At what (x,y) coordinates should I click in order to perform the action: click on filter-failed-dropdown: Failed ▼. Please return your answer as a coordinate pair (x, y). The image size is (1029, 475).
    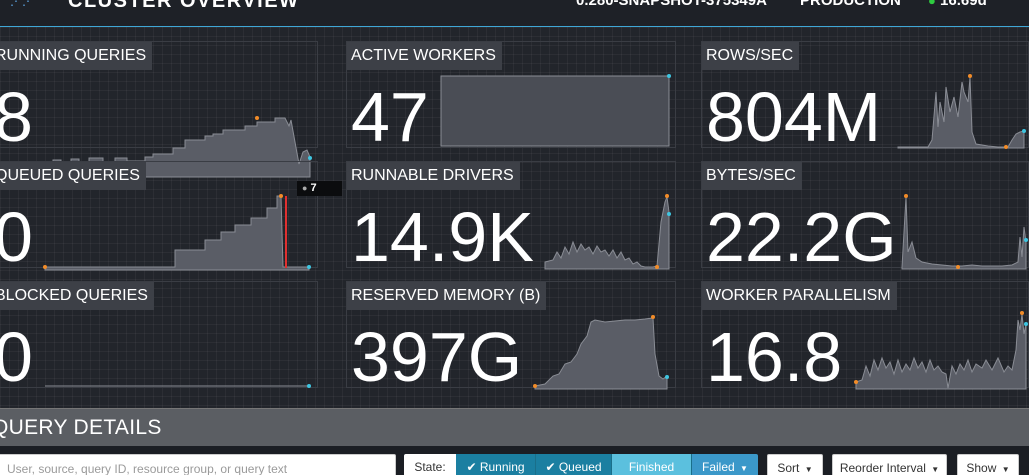
    Looking at the image, I should click on (725, 464).